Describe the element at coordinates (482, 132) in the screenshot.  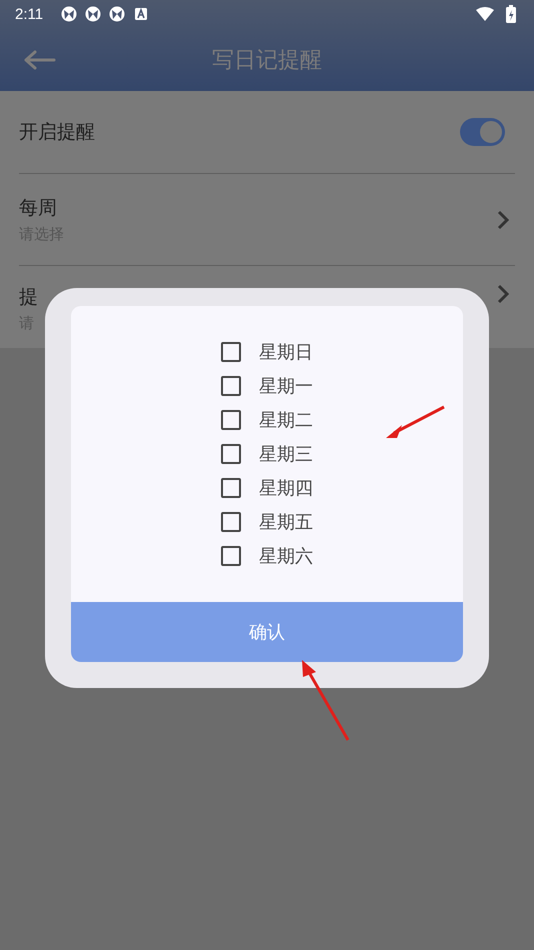
I see `toggle-switch` at that location.